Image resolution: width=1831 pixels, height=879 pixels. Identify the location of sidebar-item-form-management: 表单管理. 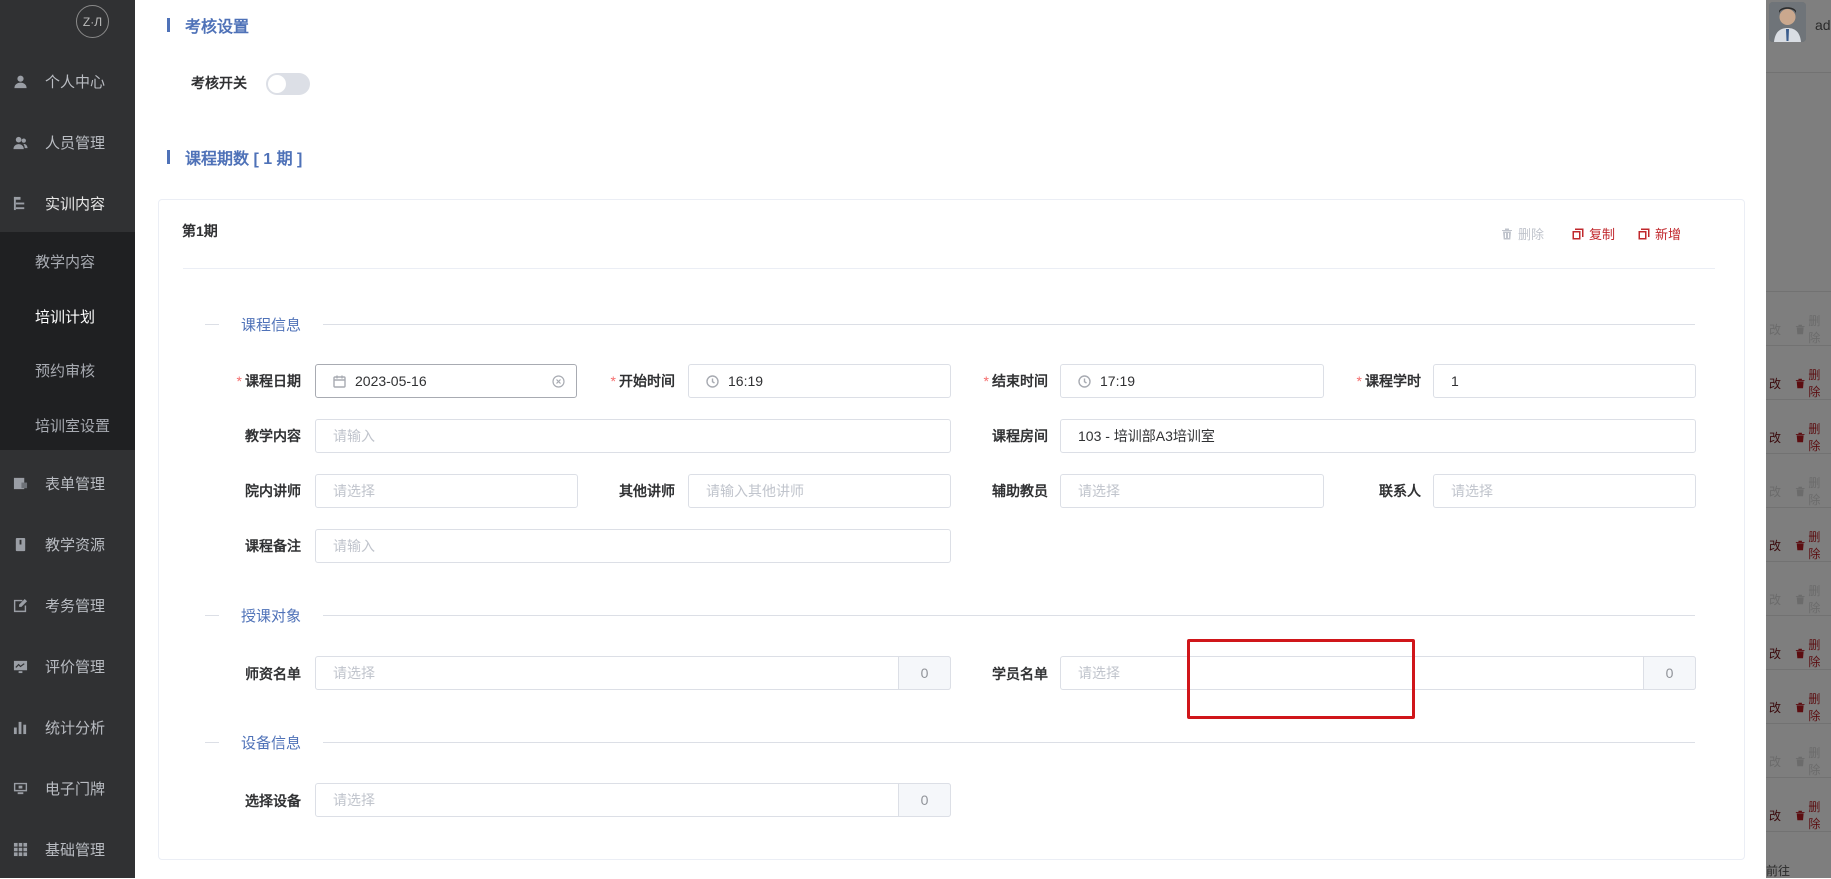
(67, 483).